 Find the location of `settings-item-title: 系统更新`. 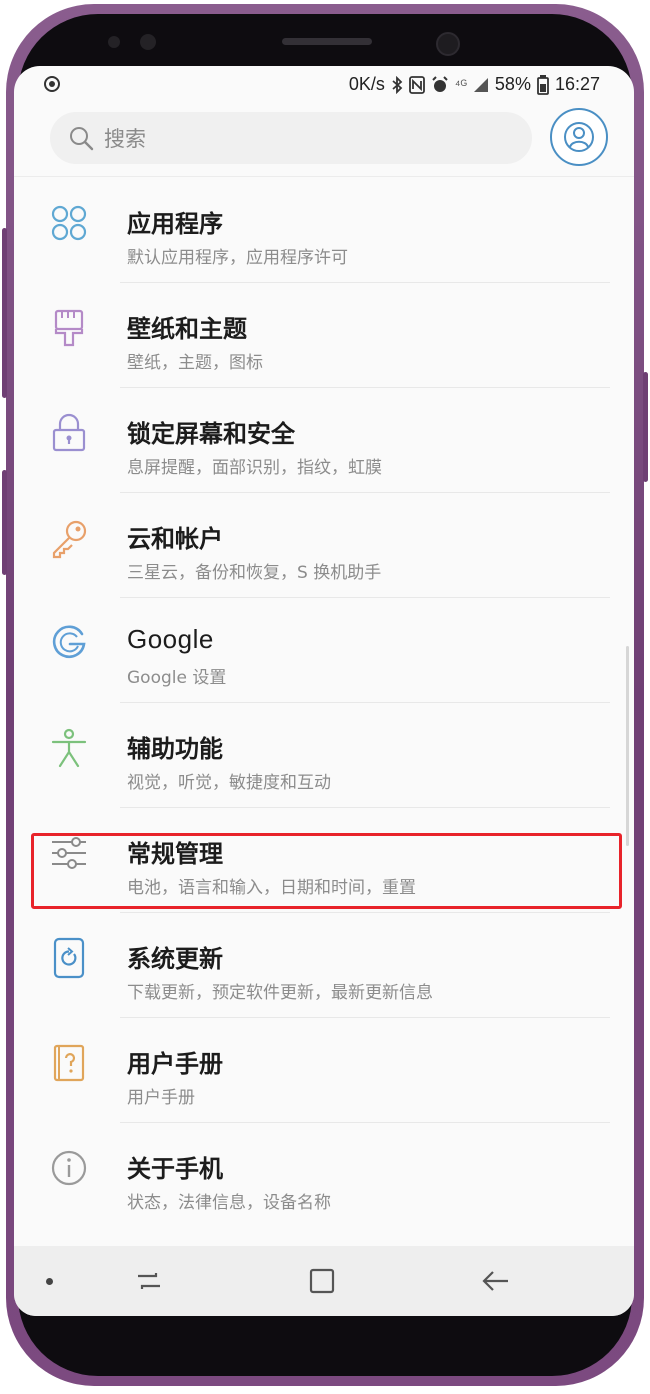

settings-item-title: 系统更新 is located at coordinates (175, 959).